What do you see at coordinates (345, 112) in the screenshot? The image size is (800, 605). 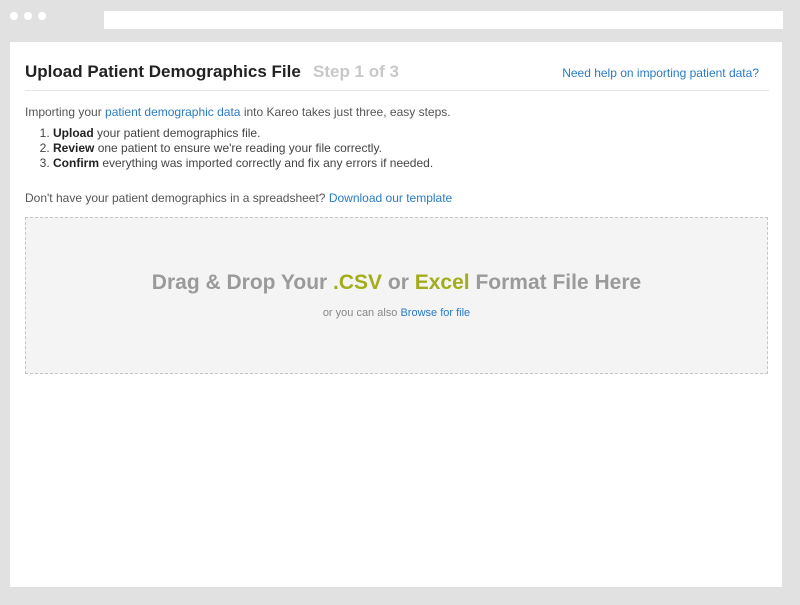 I see `intro-suffix: into Kareo takes just three, easy steps.` at bounding box center [345, 112].